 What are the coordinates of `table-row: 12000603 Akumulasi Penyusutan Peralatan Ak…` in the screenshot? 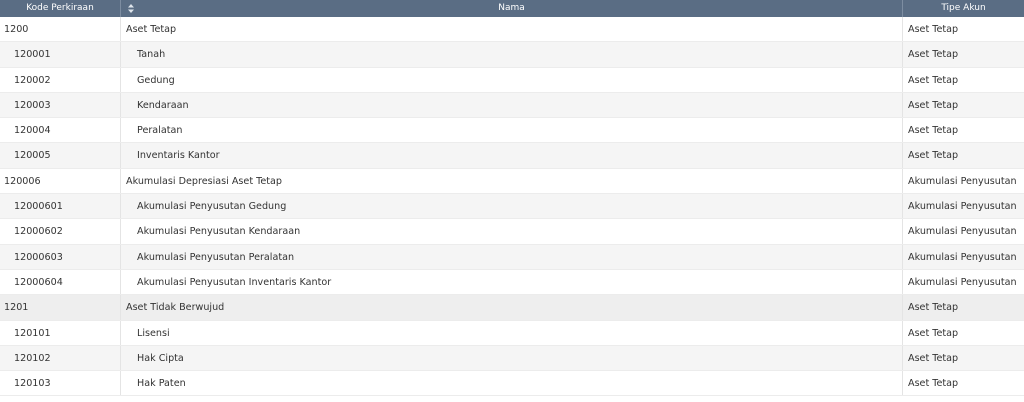 It's located at (512, 257).